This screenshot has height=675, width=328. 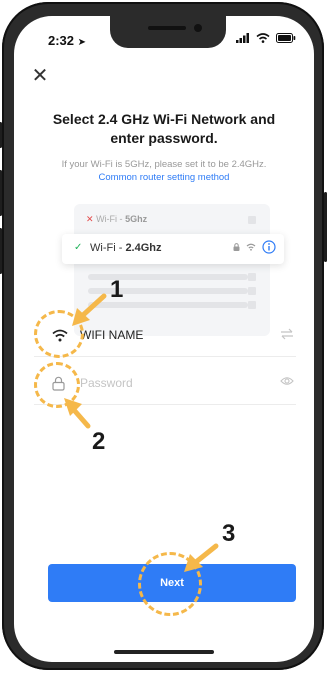 What do you see at coordinates (229, 533) in the screenshot?
I see `annotation-number-3: 3` at bounding box center [229, 533].